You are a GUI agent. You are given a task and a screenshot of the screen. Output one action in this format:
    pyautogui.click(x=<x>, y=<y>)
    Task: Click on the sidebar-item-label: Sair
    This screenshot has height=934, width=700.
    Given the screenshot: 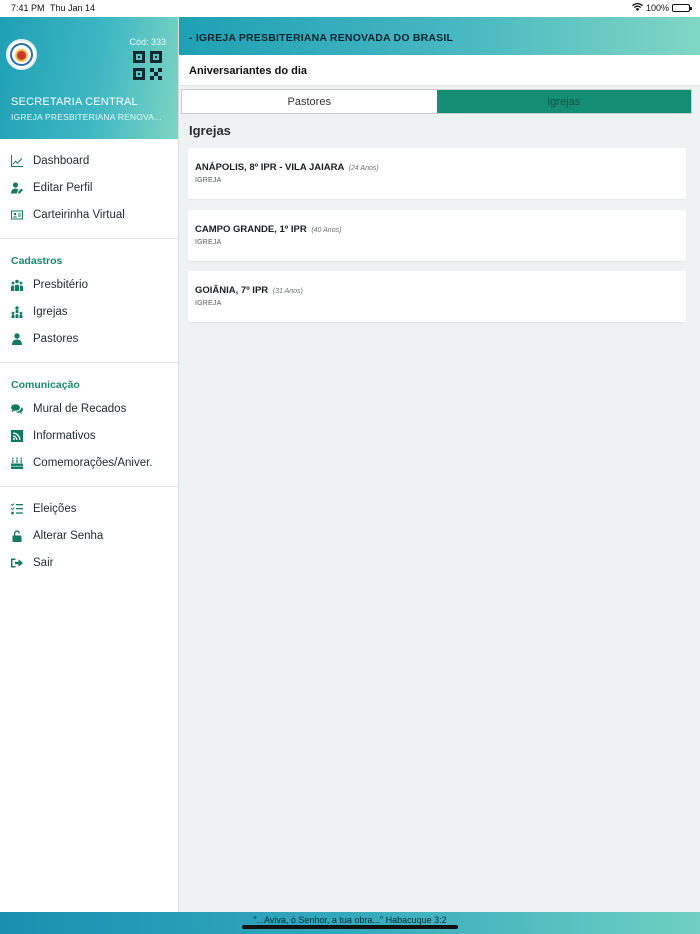 What is the action you would take?
    pyautogui.click(x=43, y=562)
    